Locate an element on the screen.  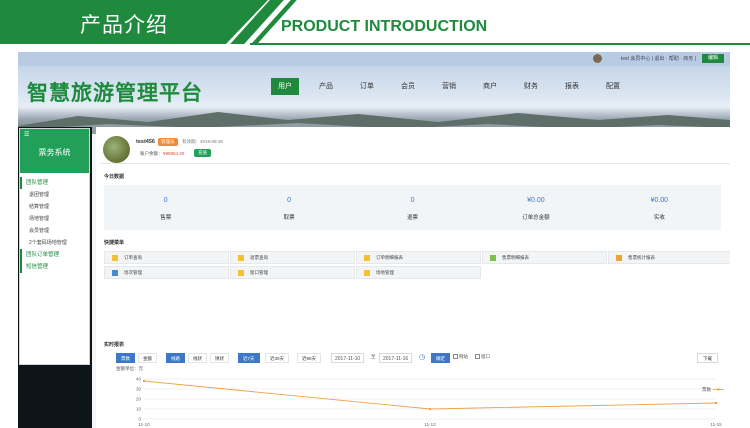
y-tick-label: 40 is located at coordinates (139, 379).